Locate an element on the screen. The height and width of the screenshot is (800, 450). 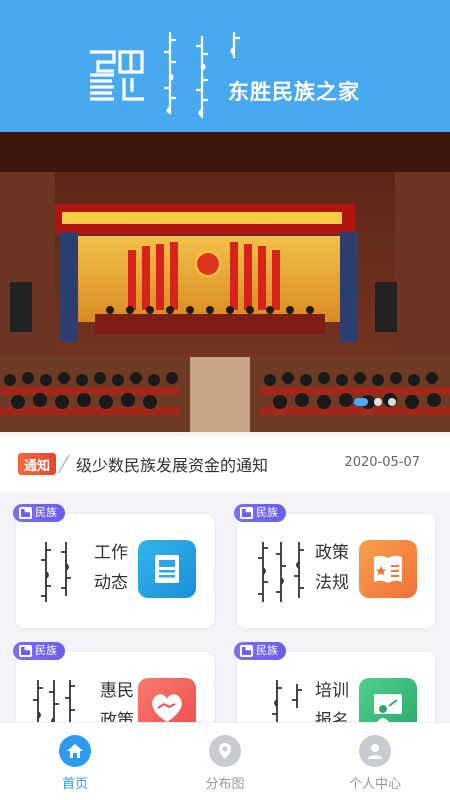
app-title: 东胜民族之家 is located at coordinates (294, 92).